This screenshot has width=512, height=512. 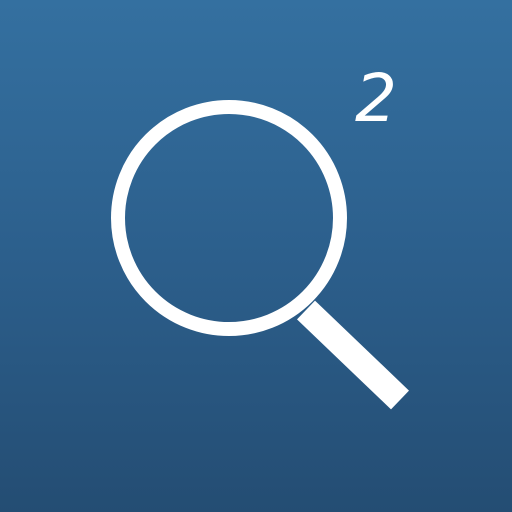 What do you see at coordinates (376, 98) in the screenshot?
I see `superscript-two: 2` at bounding box center [376, 98].